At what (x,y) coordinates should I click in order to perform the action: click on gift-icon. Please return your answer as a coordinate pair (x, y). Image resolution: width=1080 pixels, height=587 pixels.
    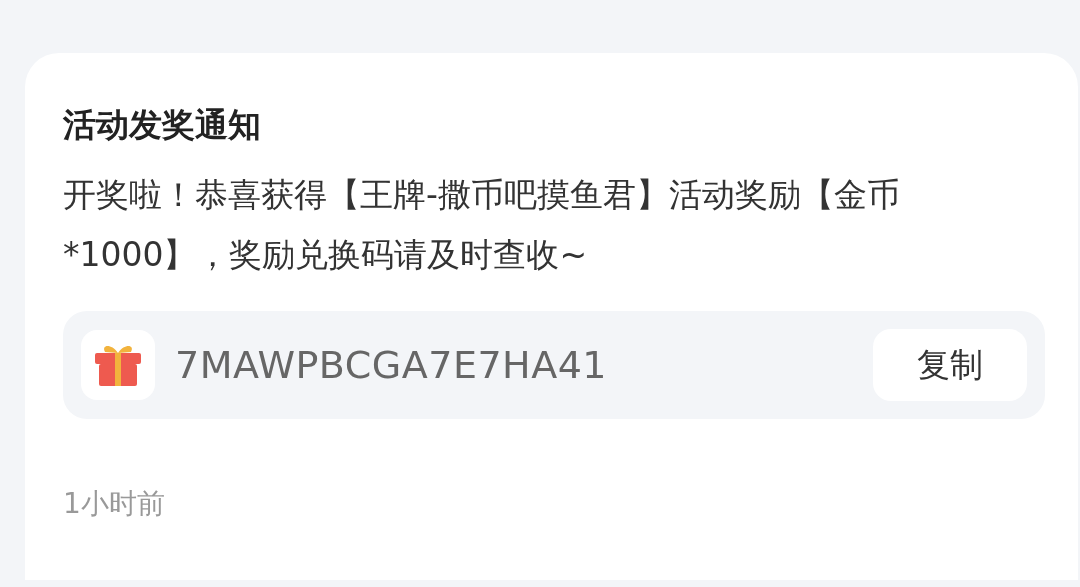
    Looking at the image, I should click on (118, 365).